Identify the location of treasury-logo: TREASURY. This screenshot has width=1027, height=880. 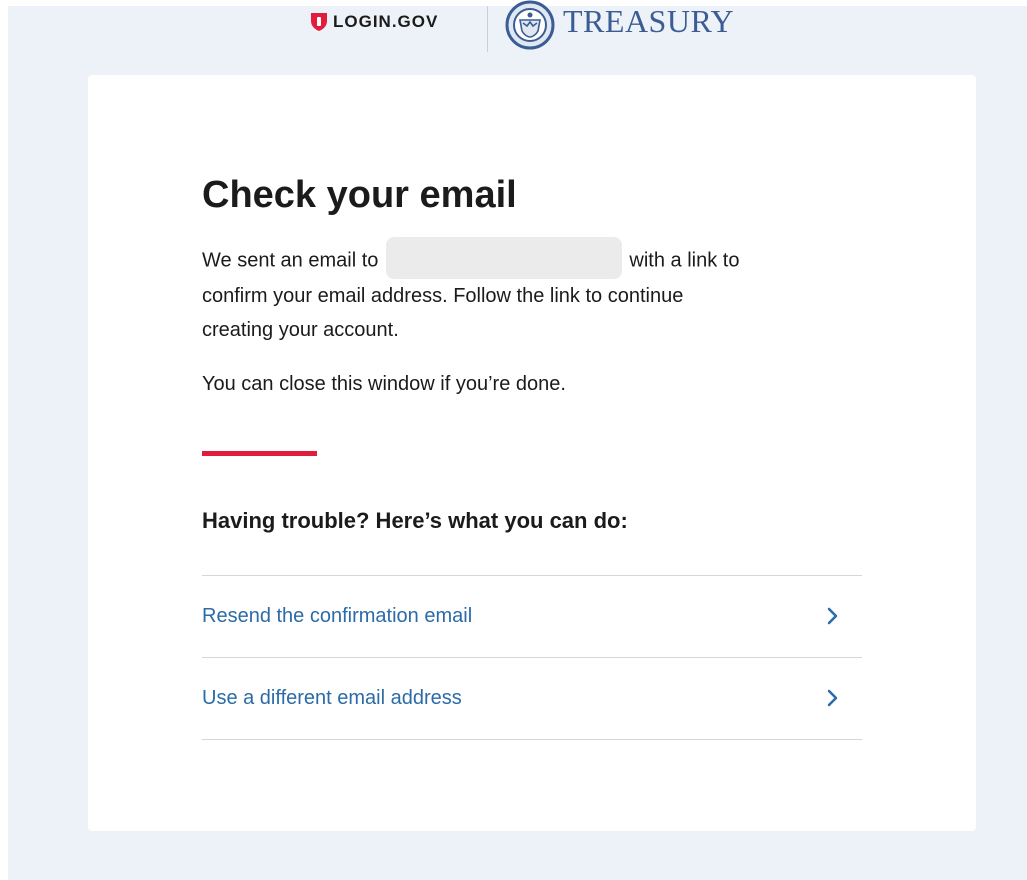
(620, 26).